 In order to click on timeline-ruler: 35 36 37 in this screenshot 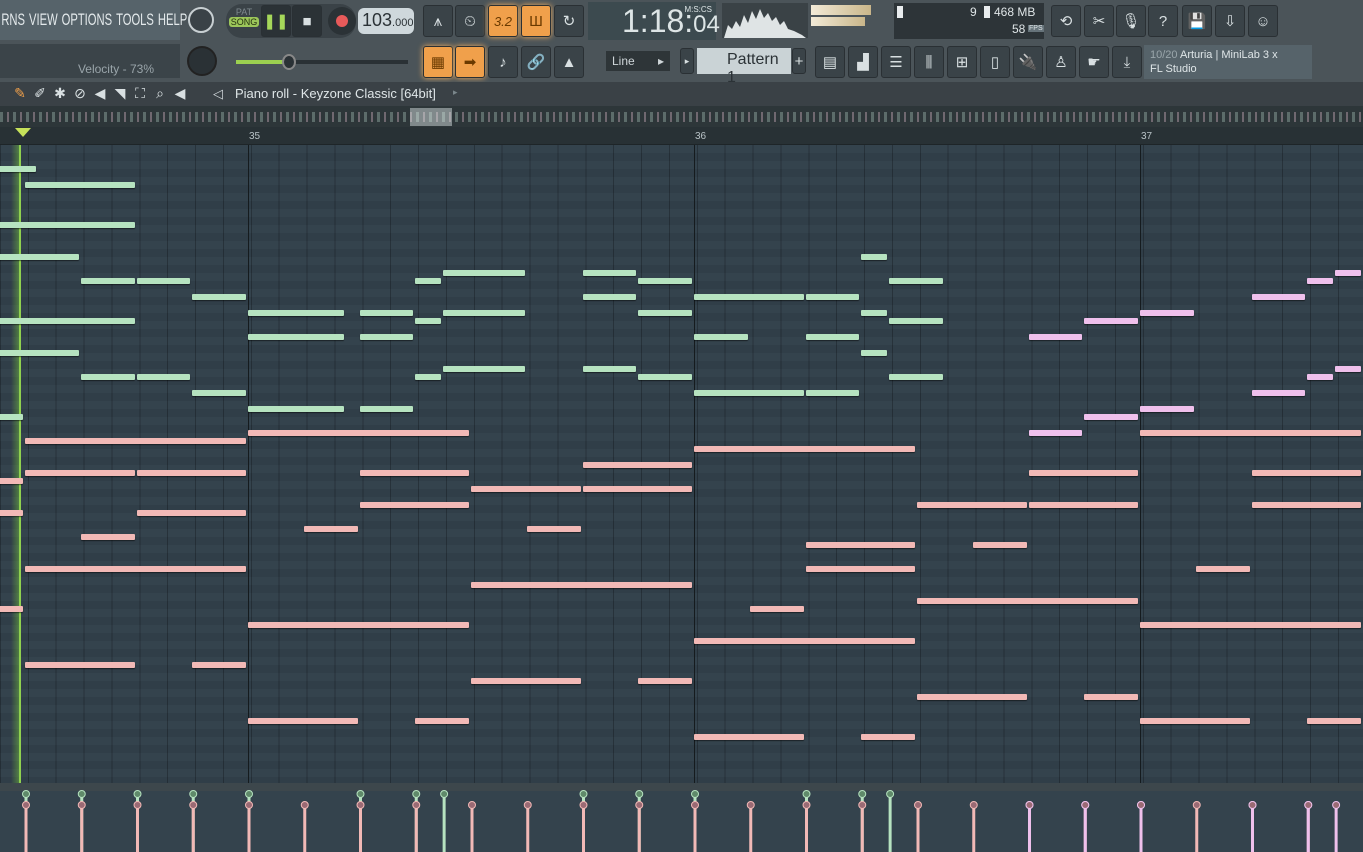, I will do `click(681, 136)`.